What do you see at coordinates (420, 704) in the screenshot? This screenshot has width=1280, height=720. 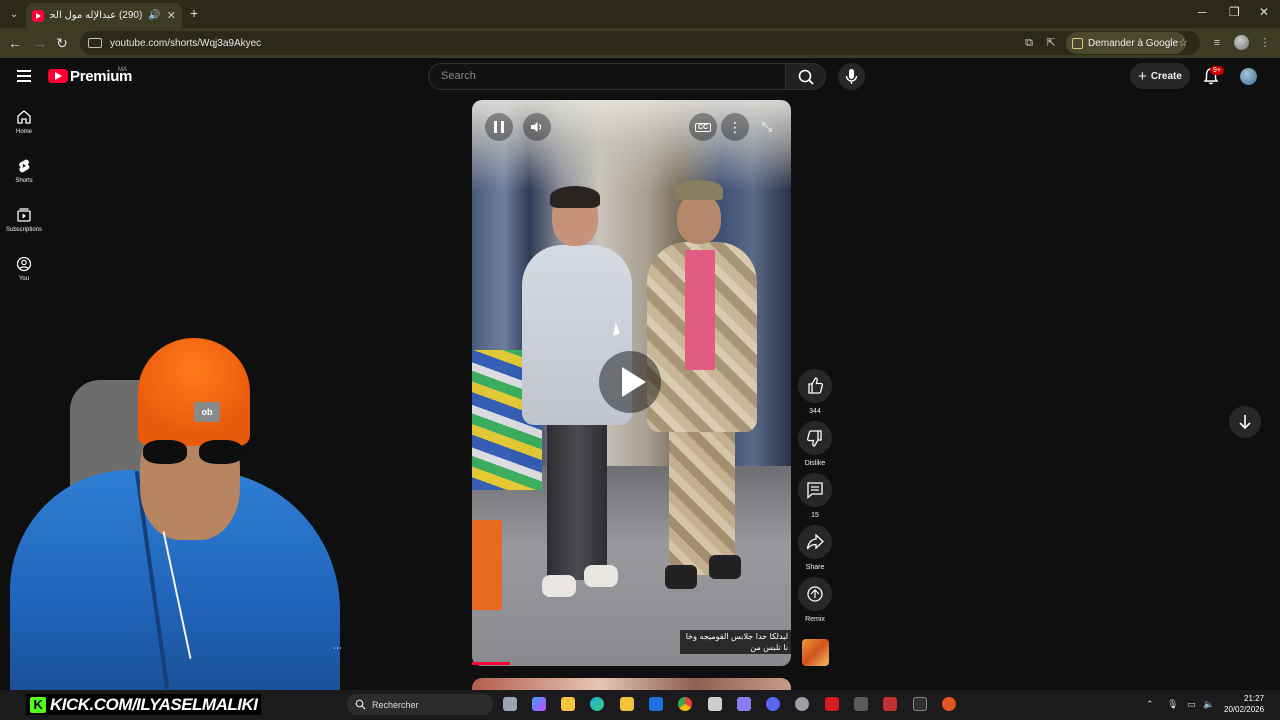 I see `taskbar-search: Rechercher` at bounding box center [420, 704].